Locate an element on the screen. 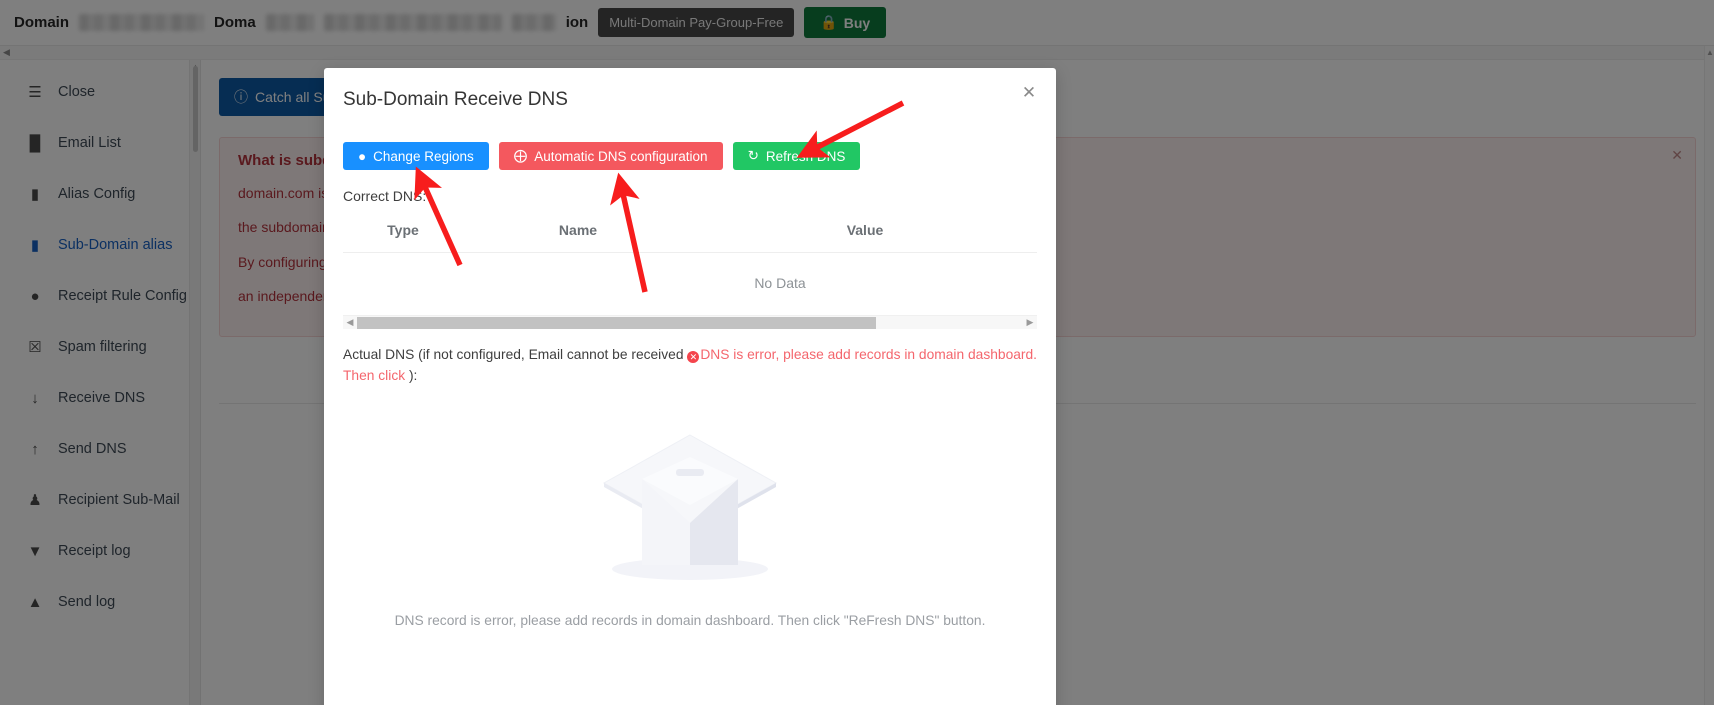 This screenshot has width=1714, height=705. column-header-type: Type is located at coordinates (403, 230).